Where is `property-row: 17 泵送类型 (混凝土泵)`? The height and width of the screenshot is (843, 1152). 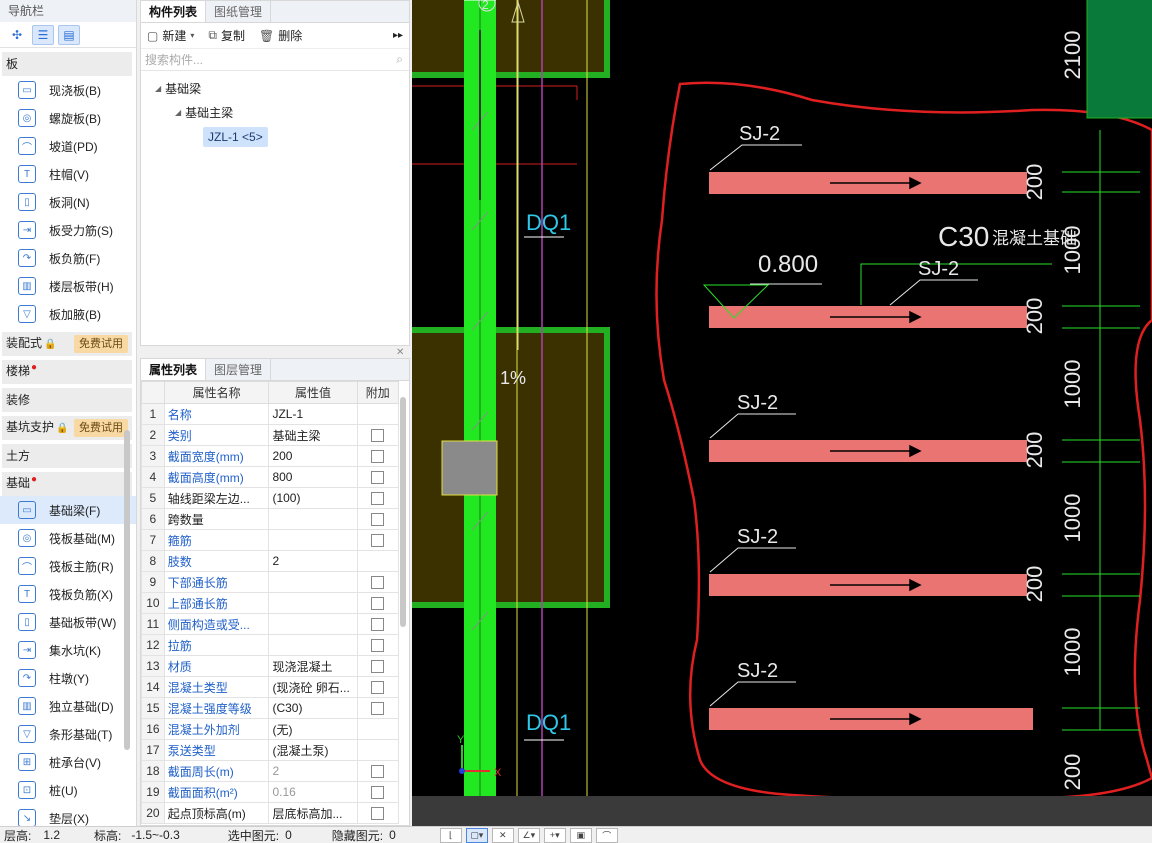
property-row: 17 泵送类型 (混凝土泵) is located at coordinates (270, 750).